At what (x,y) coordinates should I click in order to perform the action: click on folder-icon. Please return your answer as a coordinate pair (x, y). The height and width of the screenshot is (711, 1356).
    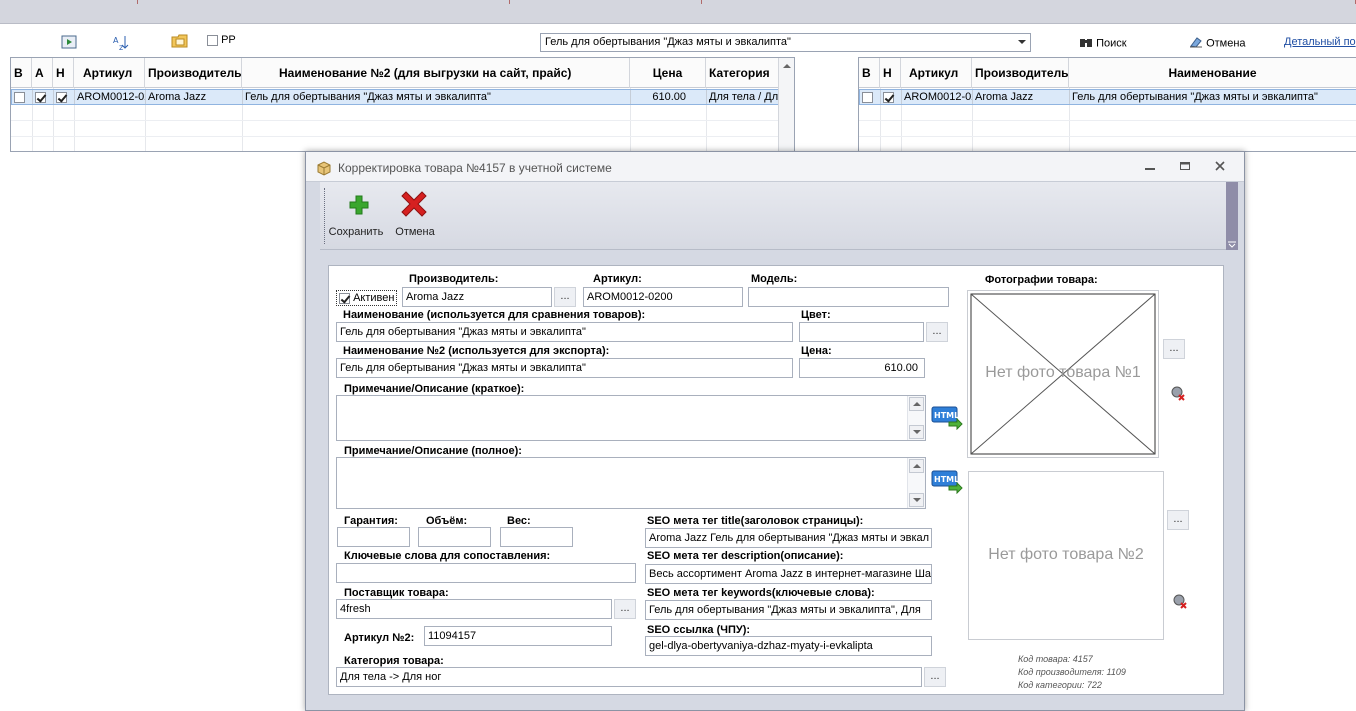
    Looking at the image, I should click on (180, 41).